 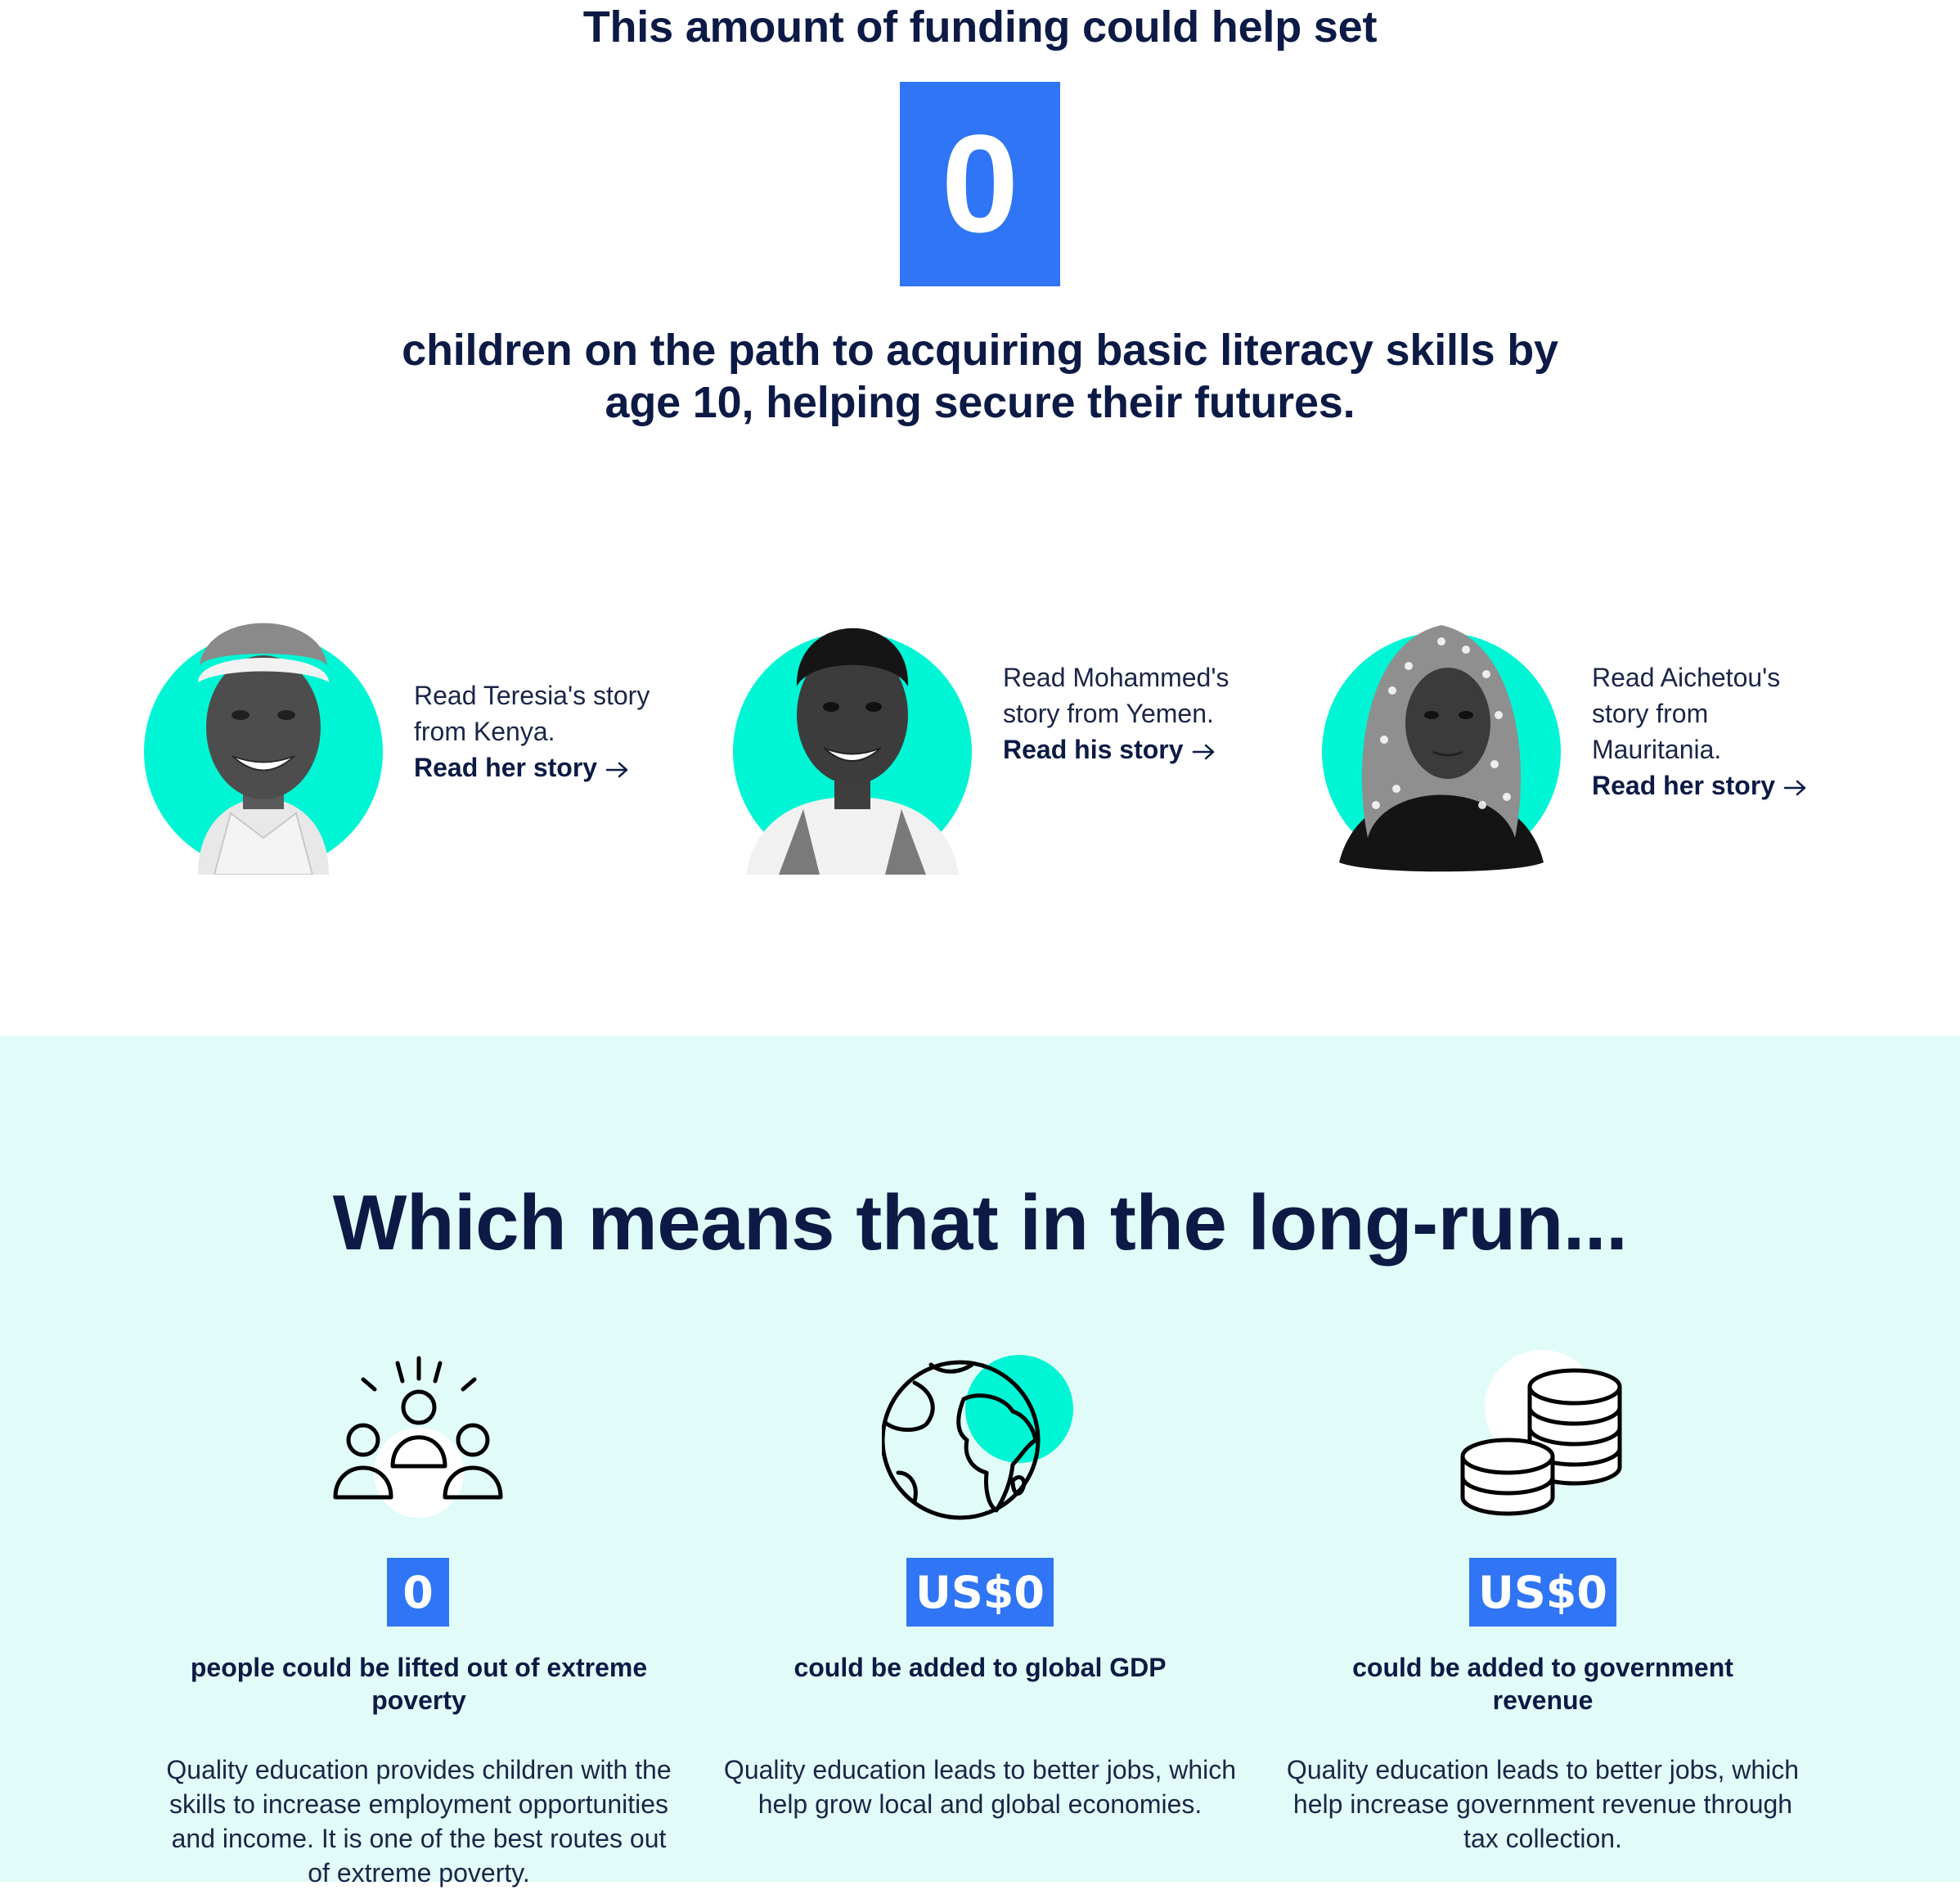 What do you see at coordinates (980, 1593) in the screenshot?
I see `gdp-value-badge: US$0` at bounding box center [980, 1593].